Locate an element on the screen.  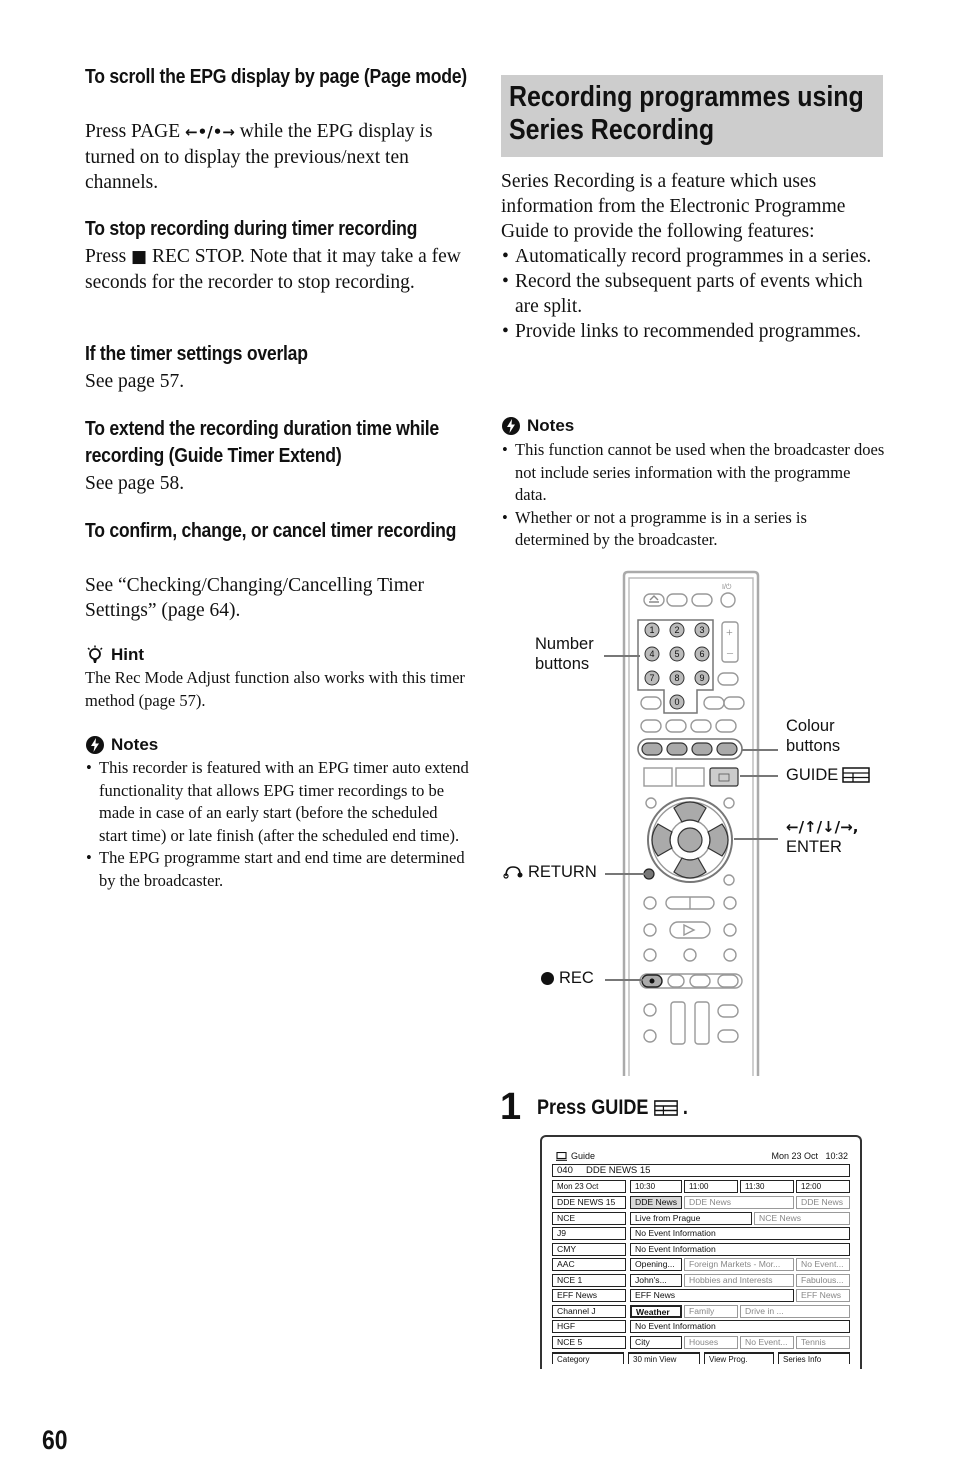
notes-heading-right: Notes is located at coordinates (537, 426).